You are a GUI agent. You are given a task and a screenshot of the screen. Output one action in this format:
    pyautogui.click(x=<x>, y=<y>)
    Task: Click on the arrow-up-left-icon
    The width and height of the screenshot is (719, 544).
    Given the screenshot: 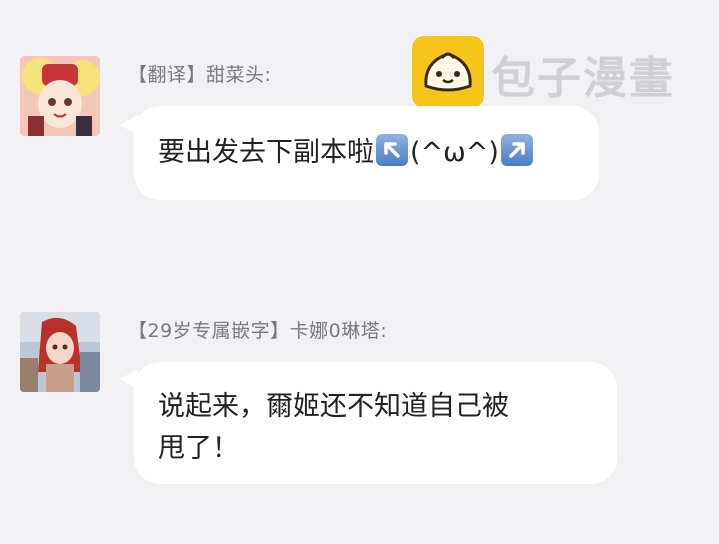 What is the action you would take?
    pyautogui.click(x=392, y=150)
    